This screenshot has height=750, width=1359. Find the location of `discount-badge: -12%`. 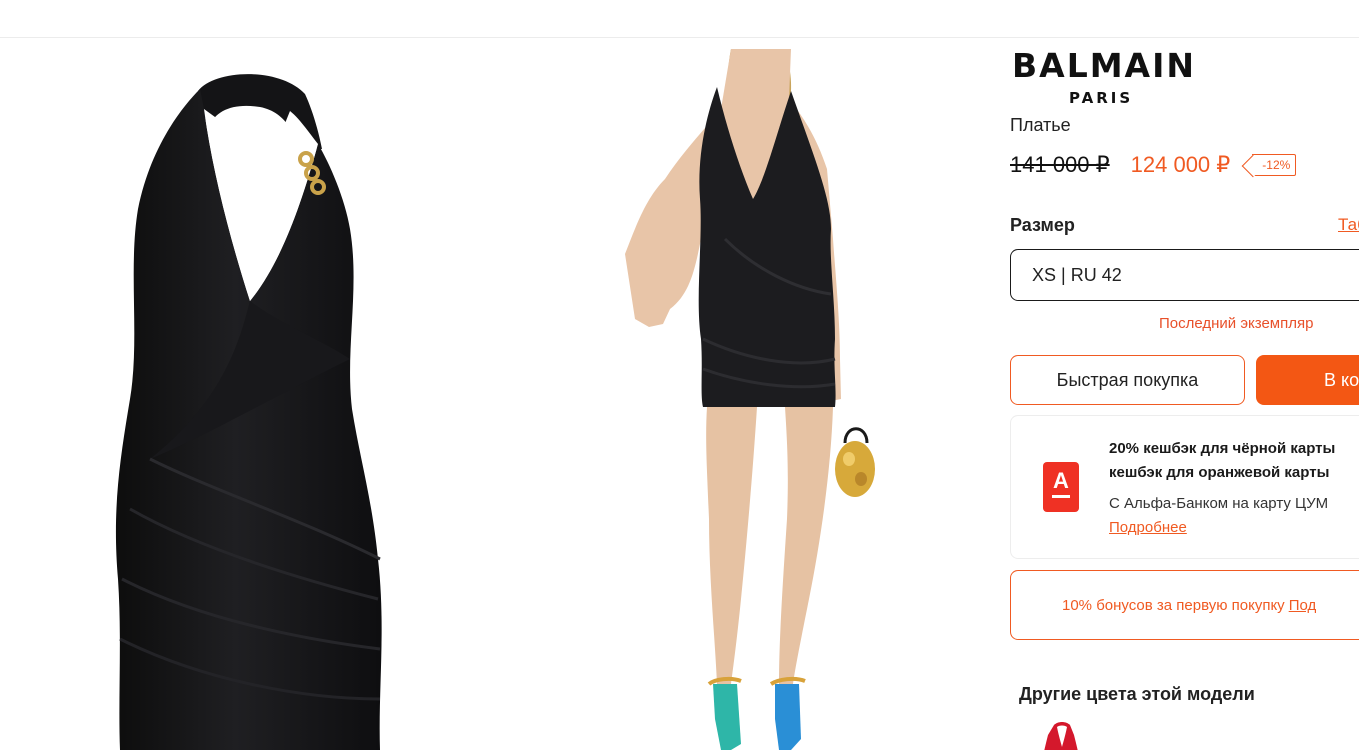

discount-badge: -12% is located at coordinates (1274, 165).